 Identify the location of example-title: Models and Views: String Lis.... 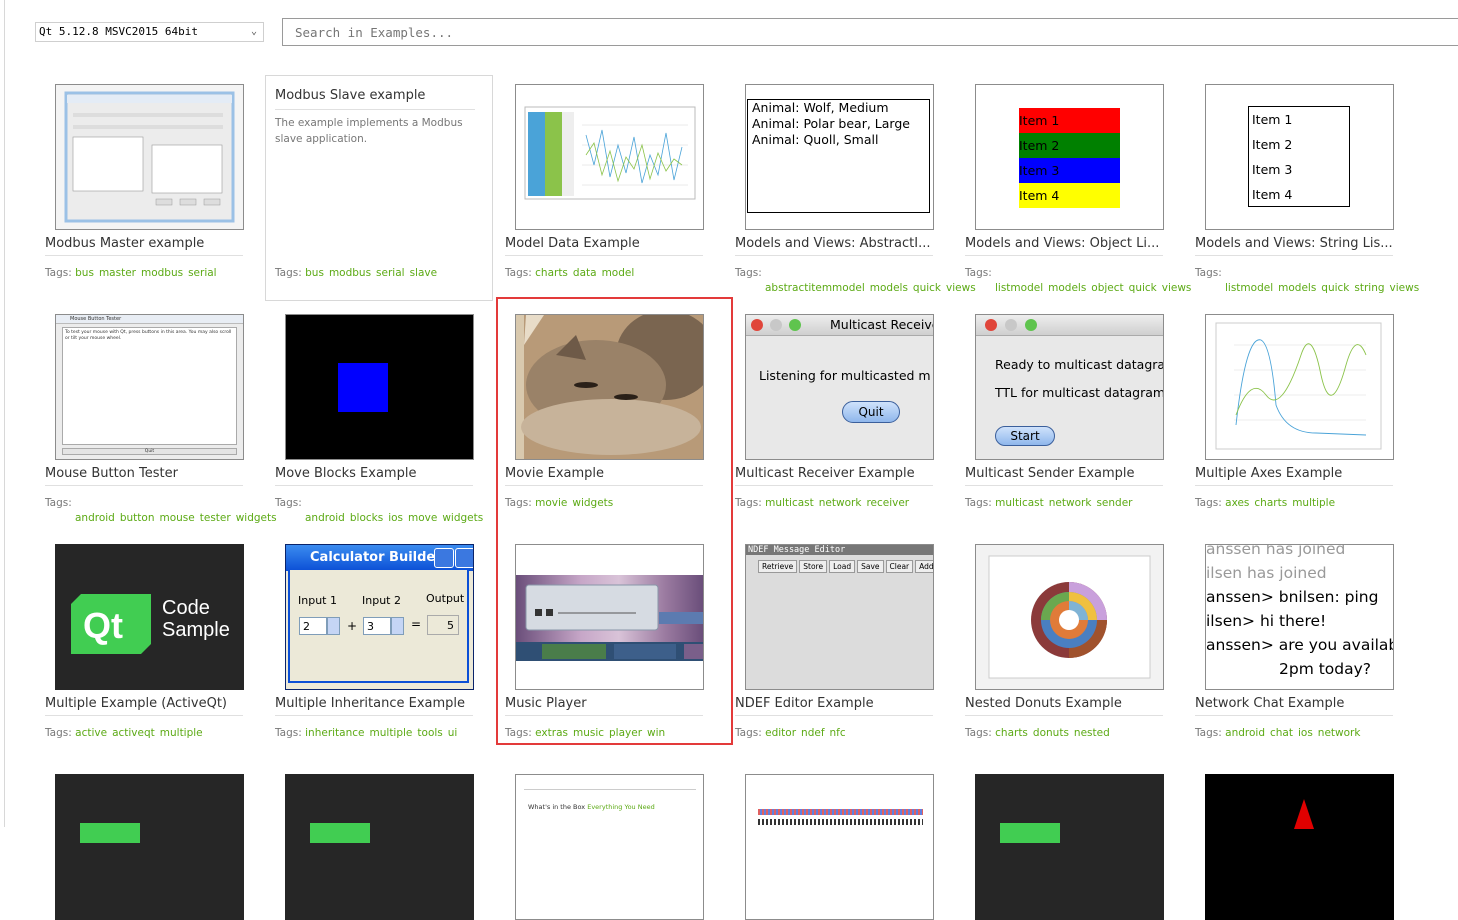
(1294, 243).